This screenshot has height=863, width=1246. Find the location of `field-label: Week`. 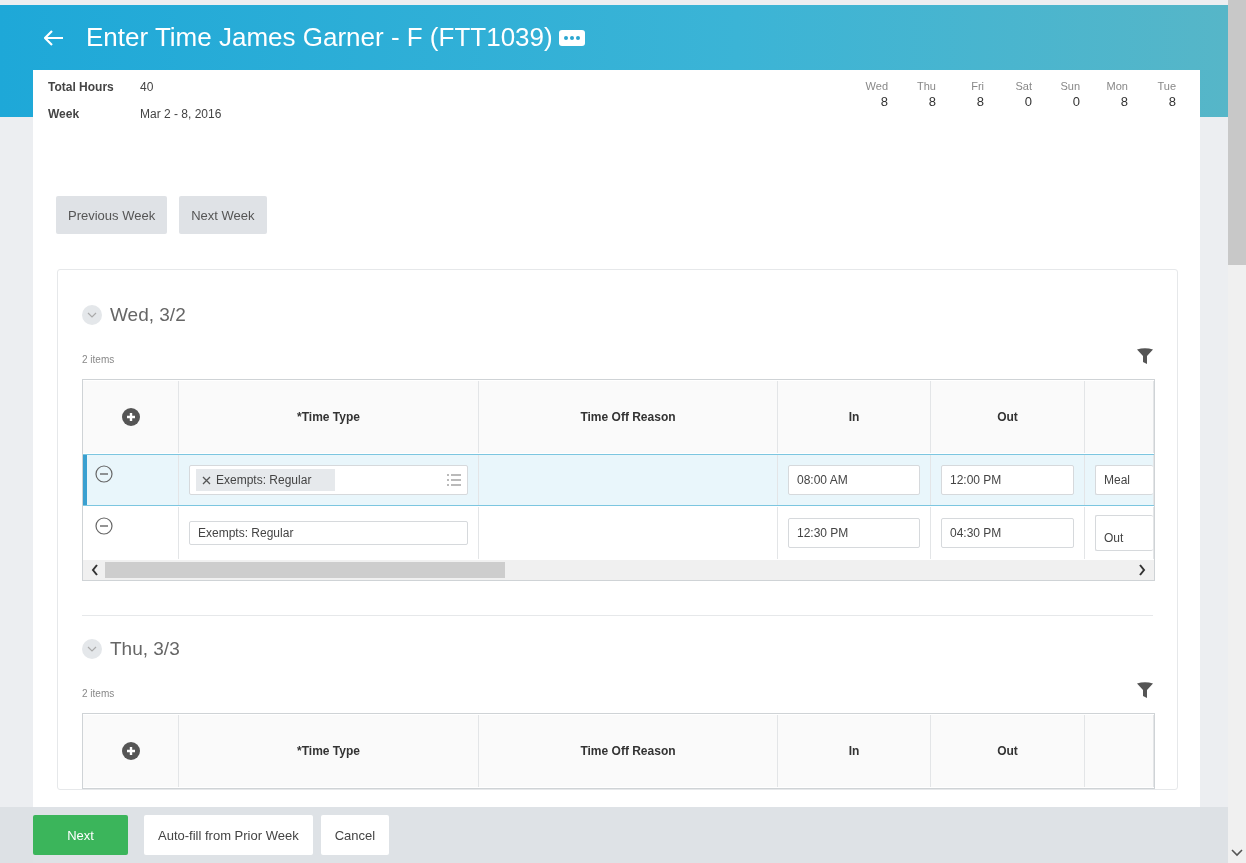

field-label: Week is located at coordinates (64, 114).